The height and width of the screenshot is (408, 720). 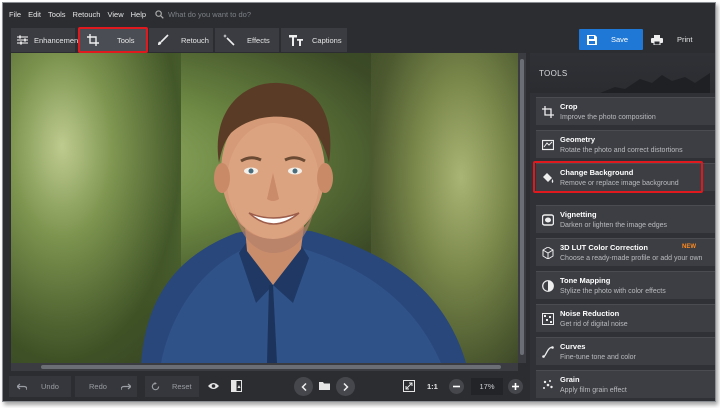 I want to click on fit-to-screen-button, so click(x=409, y=387).